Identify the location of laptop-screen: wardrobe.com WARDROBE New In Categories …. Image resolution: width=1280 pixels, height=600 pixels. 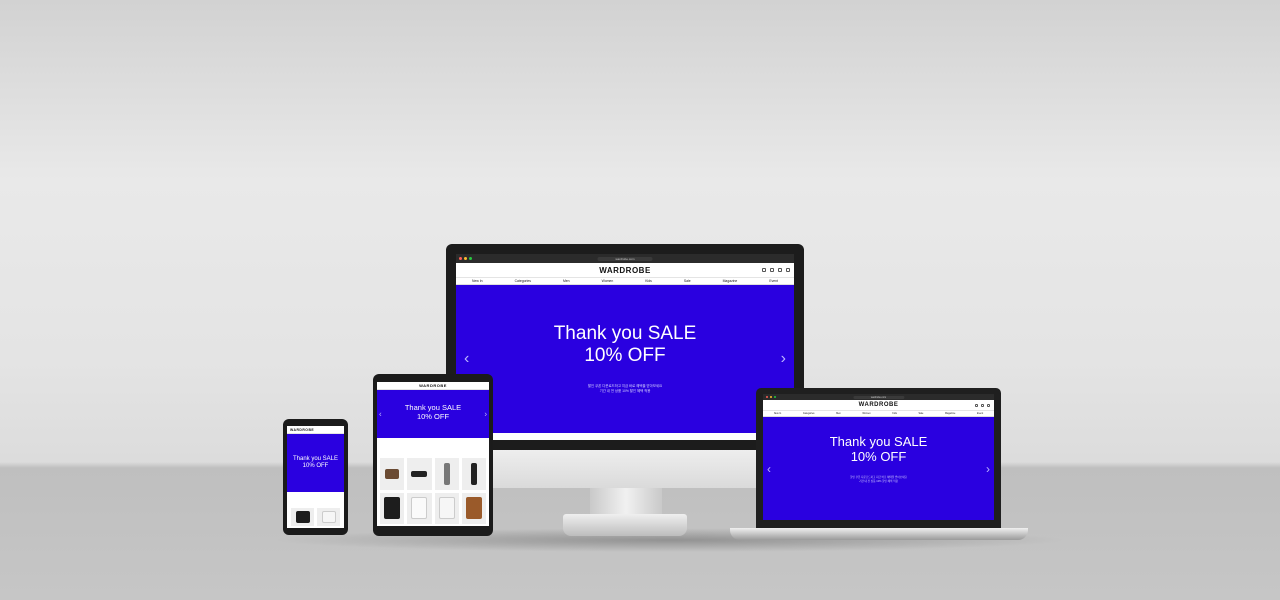
(878, 457).